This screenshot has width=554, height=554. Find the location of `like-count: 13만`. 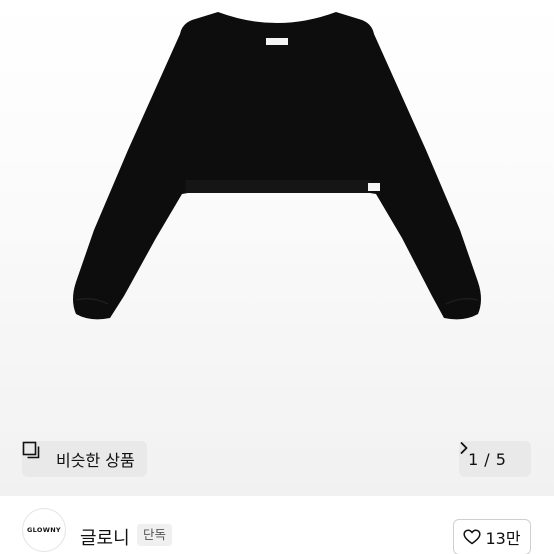

like-count: 13만 is located at coordinates (503, 538).